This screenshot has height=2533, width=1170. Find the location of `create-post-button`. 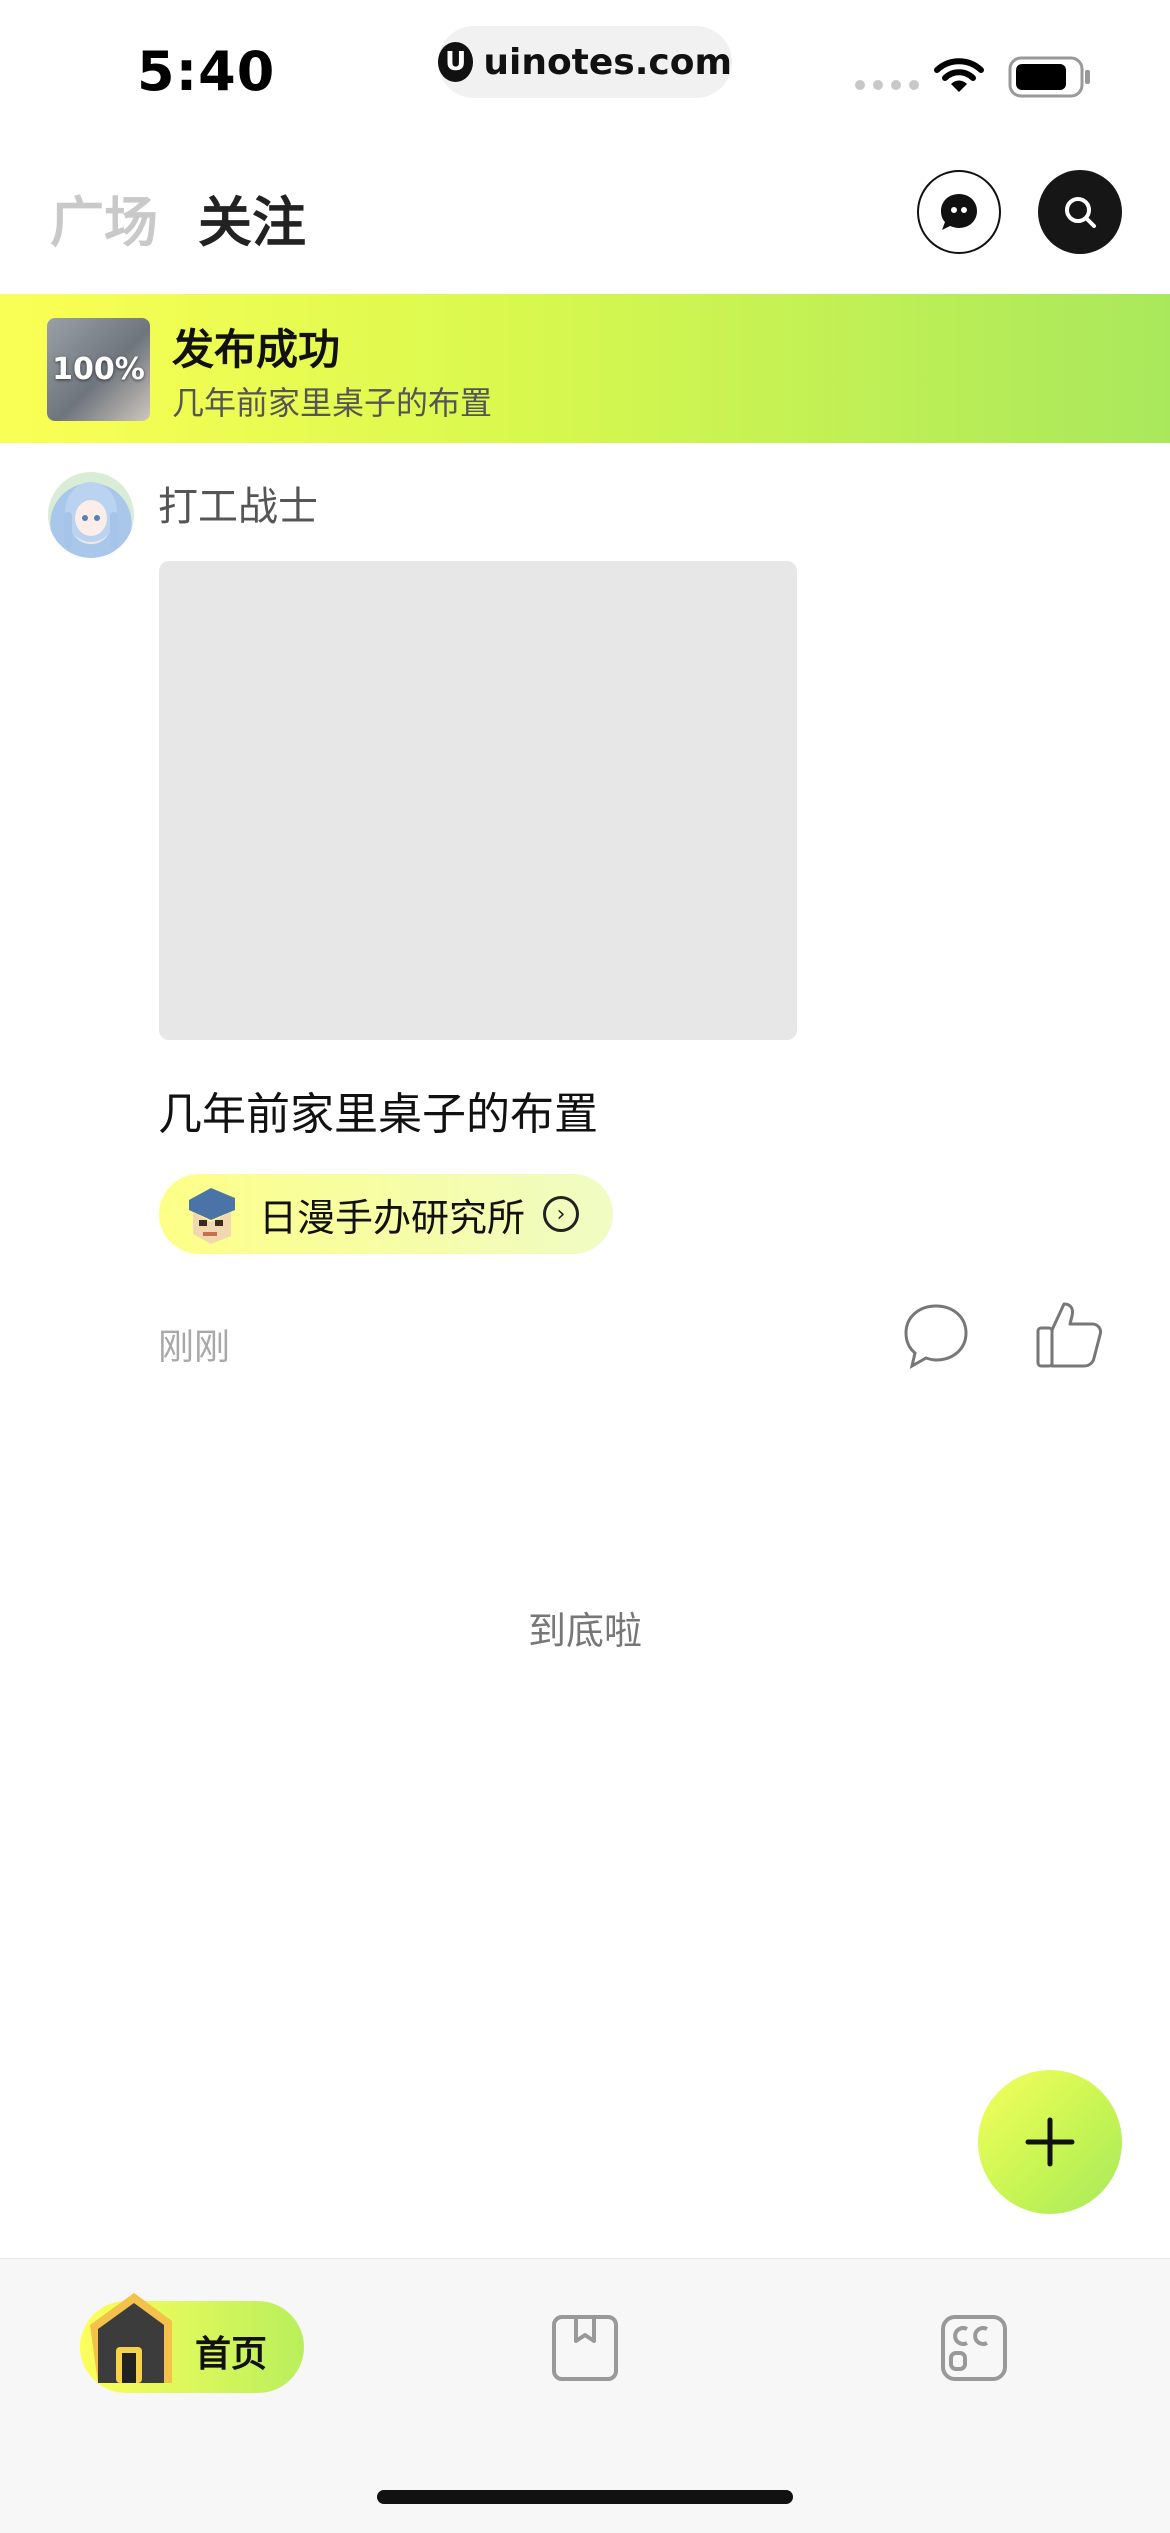

create-post-button is located at coordinates (1050, 2142).